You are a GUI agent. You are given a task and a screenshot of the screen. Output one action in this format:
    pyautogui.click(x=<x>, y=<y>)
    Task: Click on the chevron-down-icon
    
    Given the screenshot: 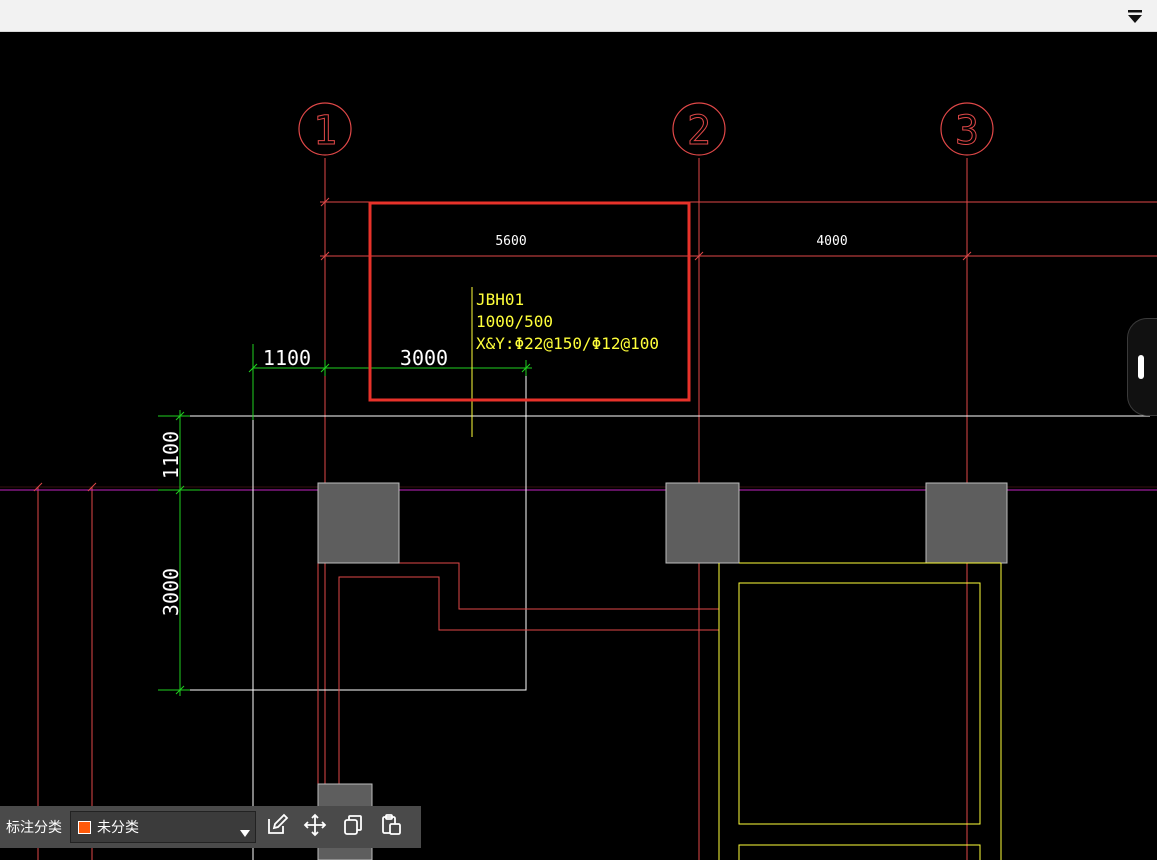 What is the action you would take?
    pyautogui.click(x=245, y=832)
    